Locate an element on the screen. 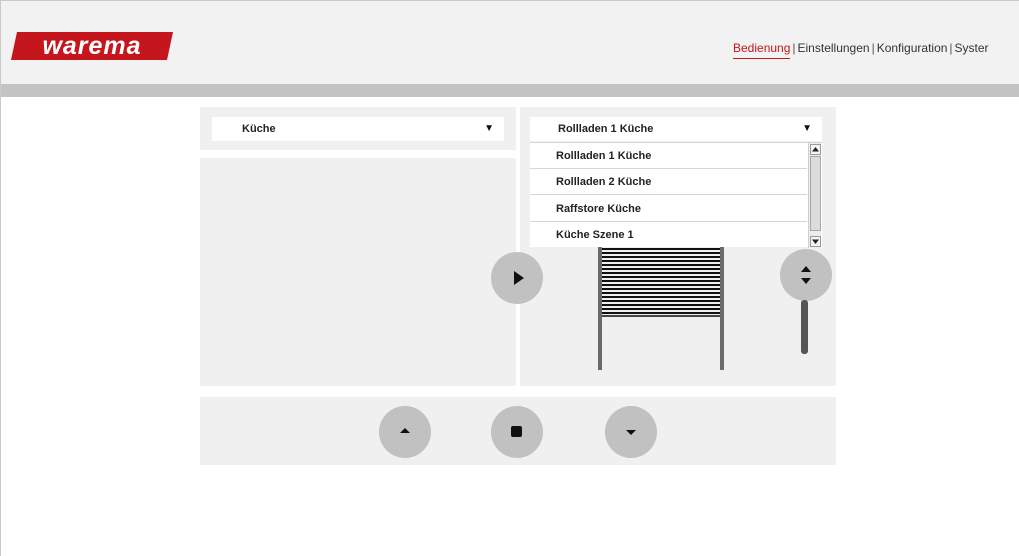 The image size is (1019, 556). stop-icon is located at coordinates (516, 431).